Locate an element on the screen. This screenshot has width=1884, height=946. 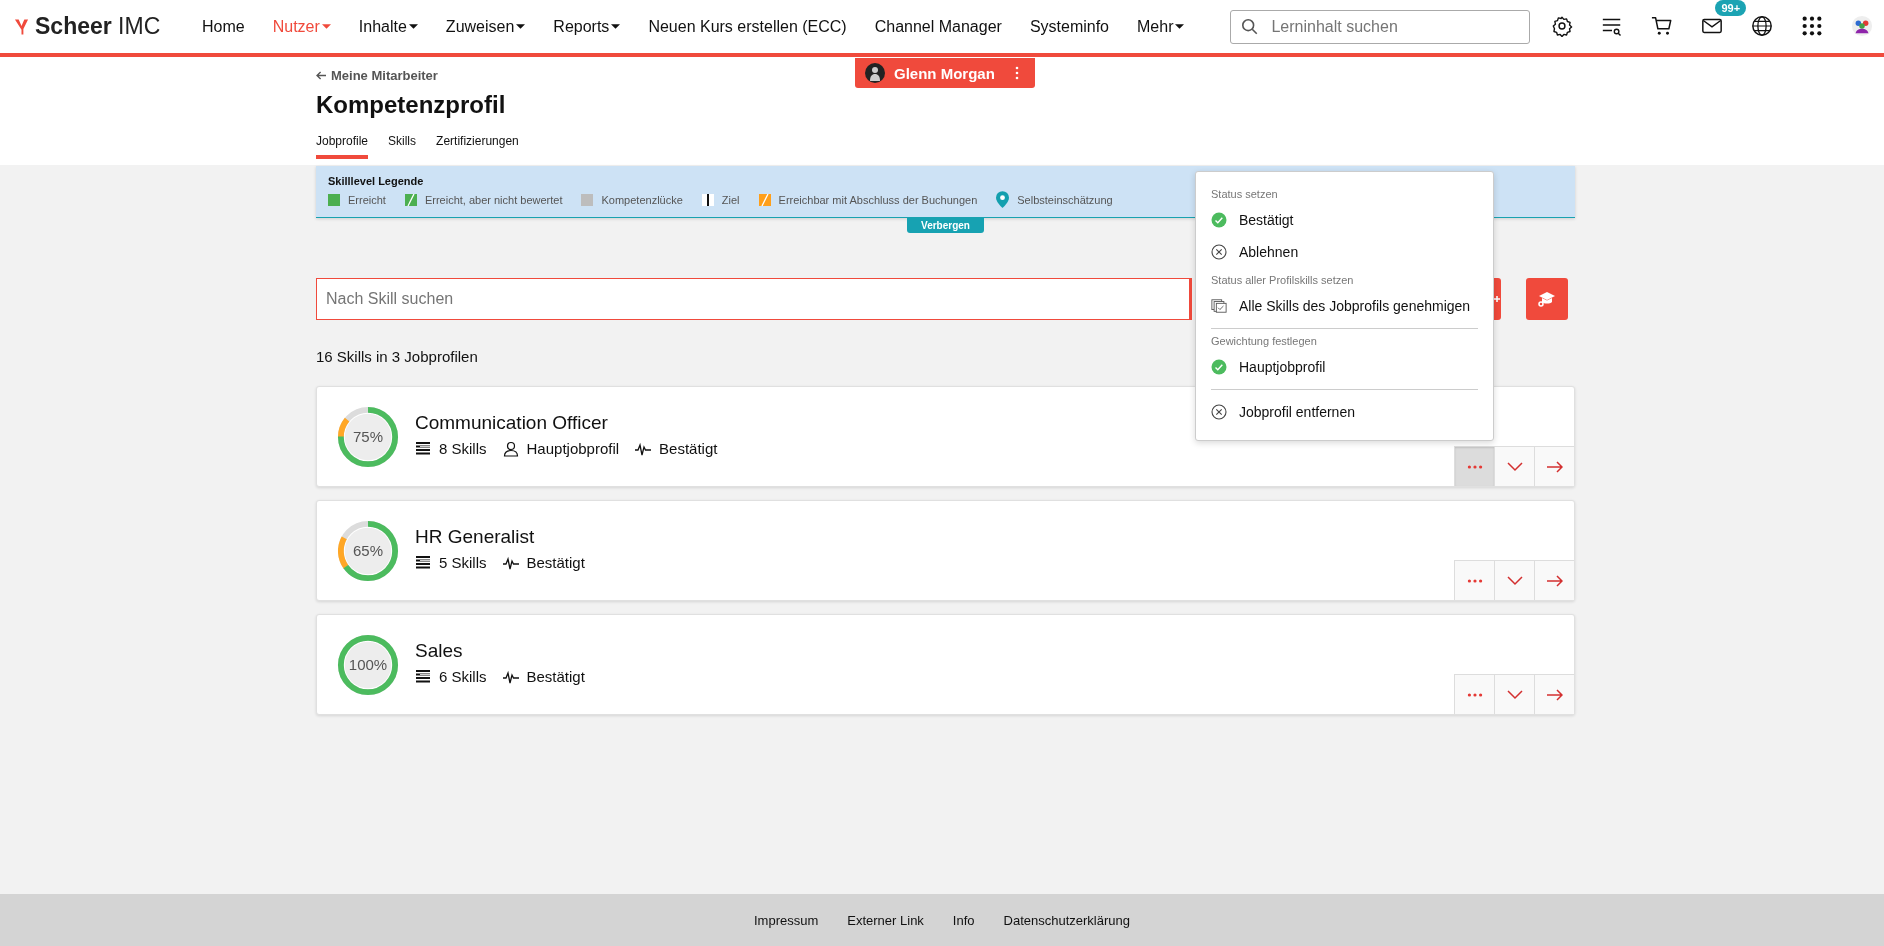
nav-item: Home is located at coordinates (223, 26).